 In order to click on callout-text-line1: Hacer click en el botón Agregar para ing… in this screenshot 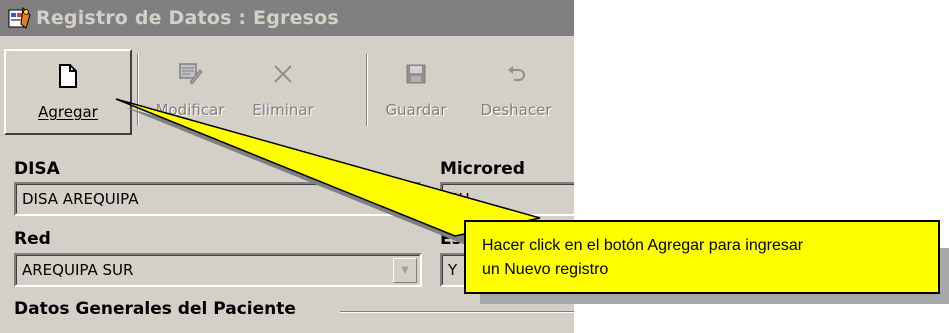, I will do `click(643, 245)`.